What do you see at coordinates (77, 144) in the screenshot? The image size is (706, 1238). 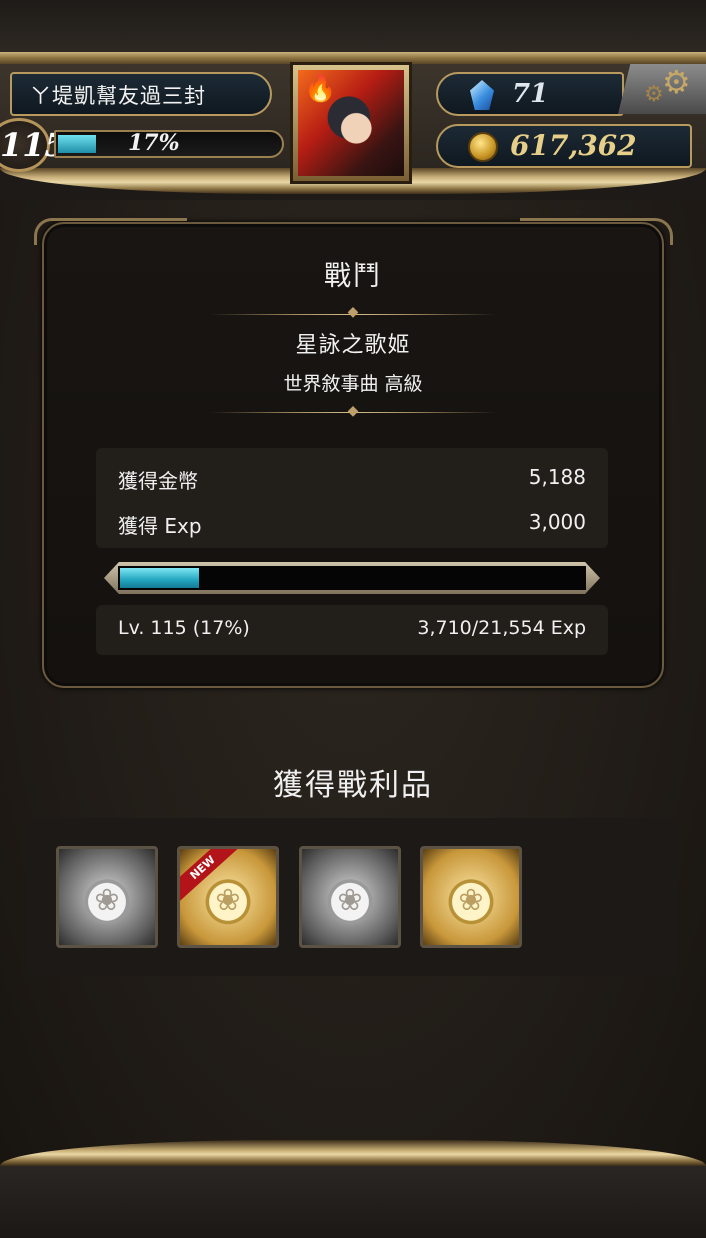 I see `level-progress-fill` at bounding box center [77, 144].